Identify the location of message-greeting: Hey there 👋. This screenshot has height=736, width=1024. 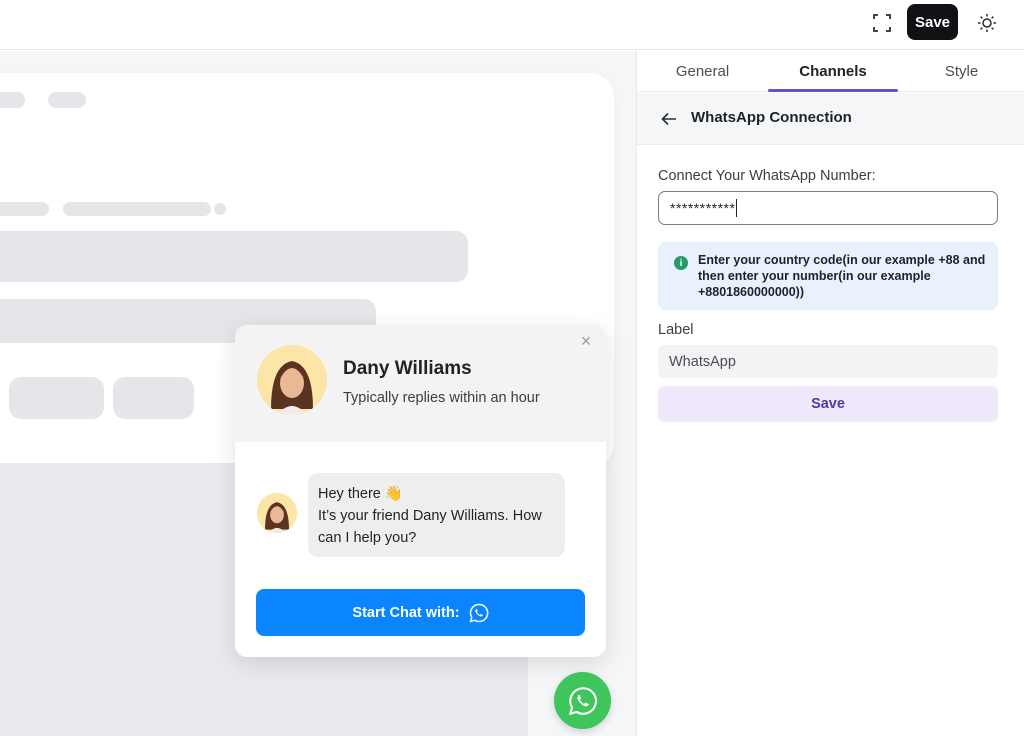
(360, 494).